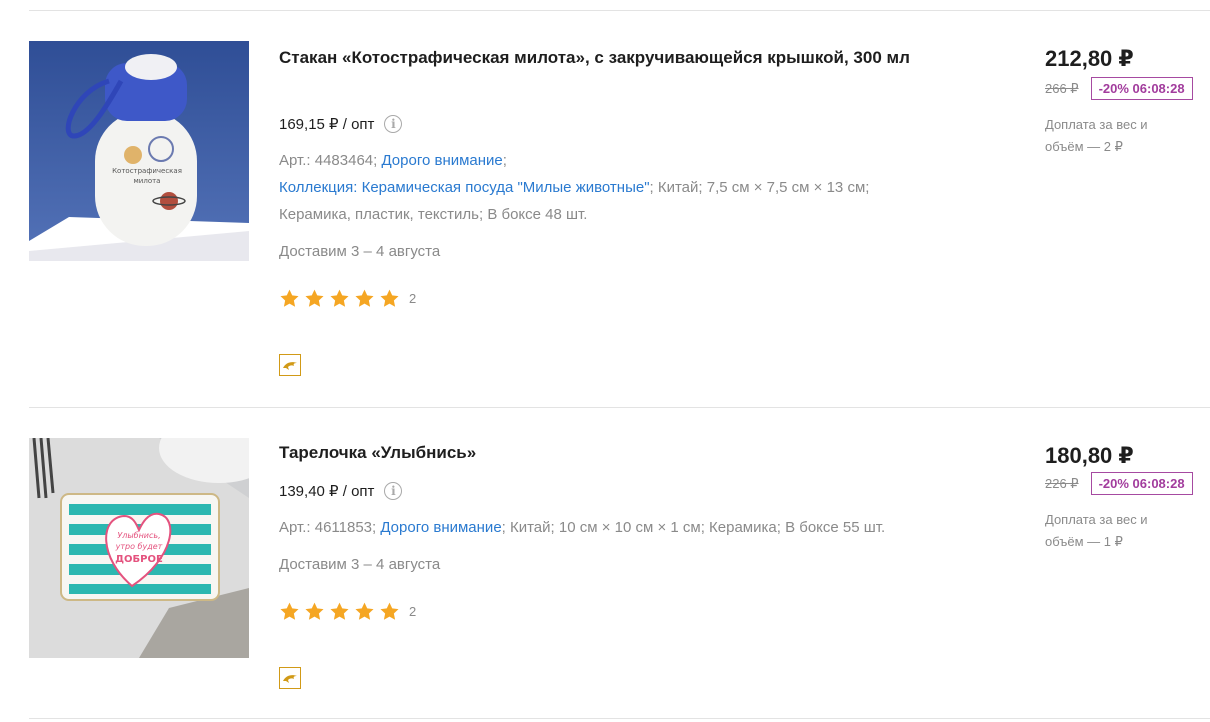  What do you see at coordinates (1096, 530) in the screenshot?
I see `weight-surcharge: Доплата за вес и объём — 1 ₽` at bounding box center [1096, 530].